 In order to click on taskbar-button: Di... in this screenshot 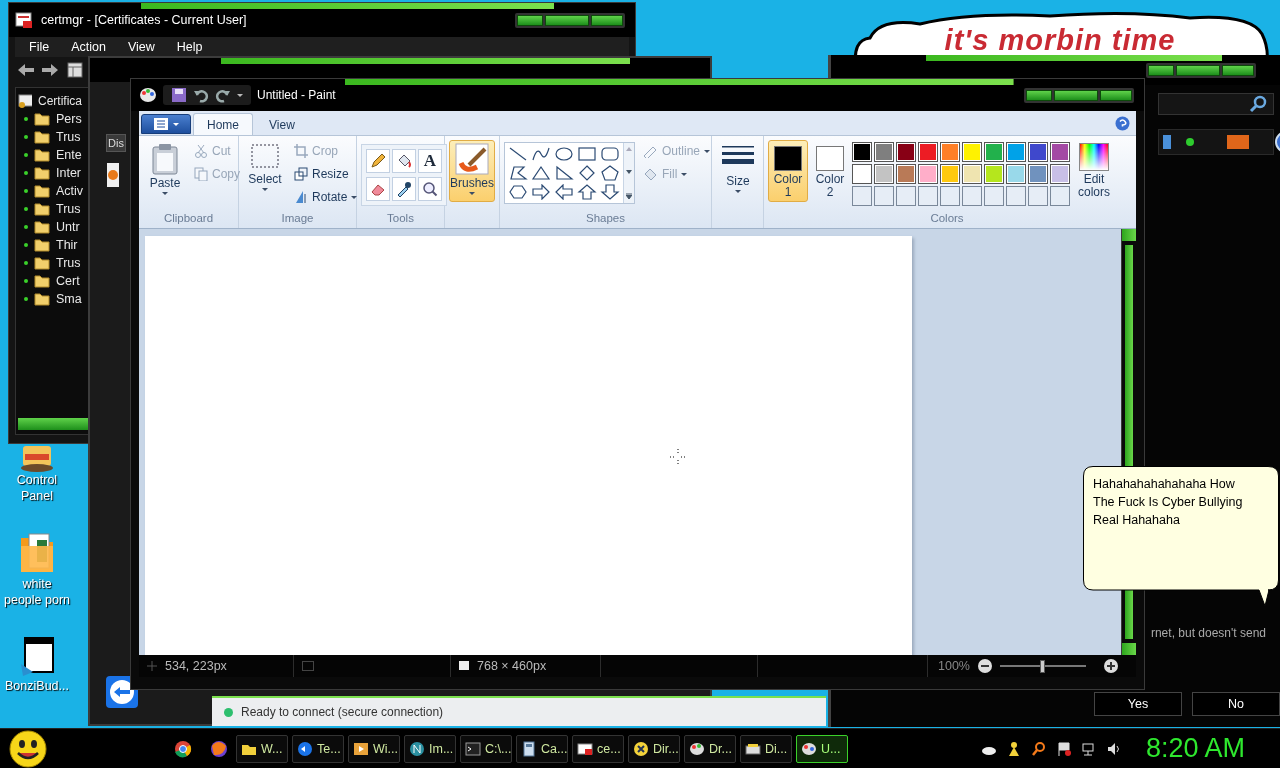, I will do `click(766, 748)`.